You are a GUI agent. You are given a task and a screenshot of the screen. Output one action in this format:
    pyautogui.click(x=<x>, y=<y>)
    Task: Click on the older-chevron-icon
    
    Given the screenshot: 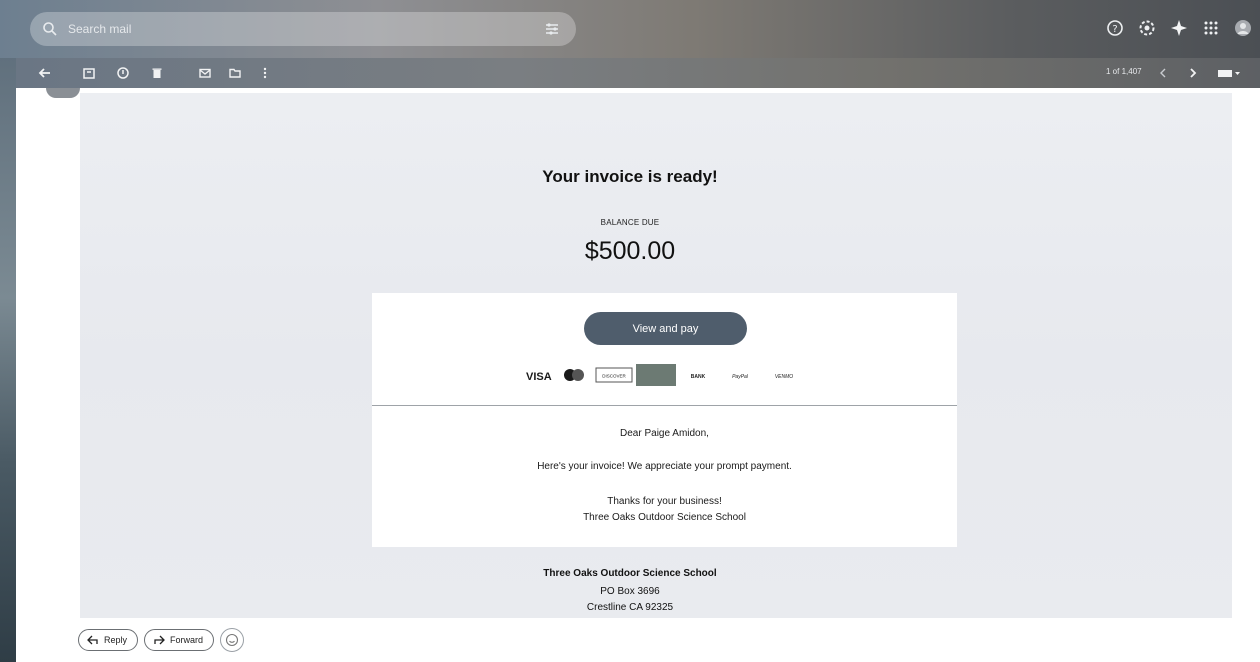 What is the action you would take?
    pyautogui.click(x=1193, y=73)
    